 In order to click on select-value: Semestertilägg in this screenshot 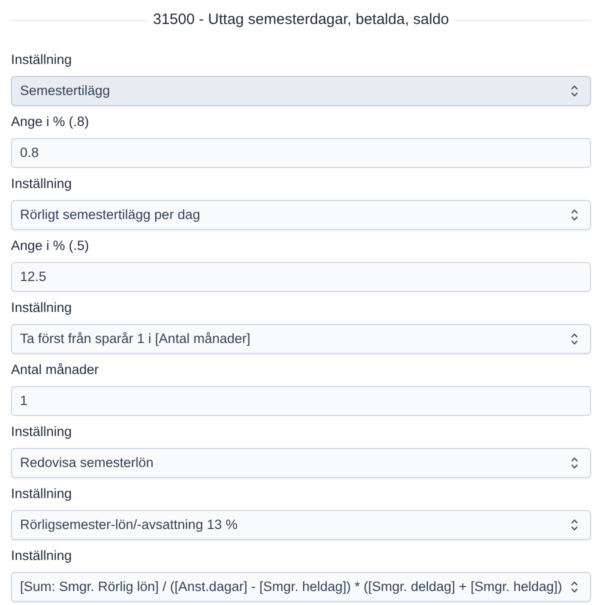, I will do `click(65, 91)`.